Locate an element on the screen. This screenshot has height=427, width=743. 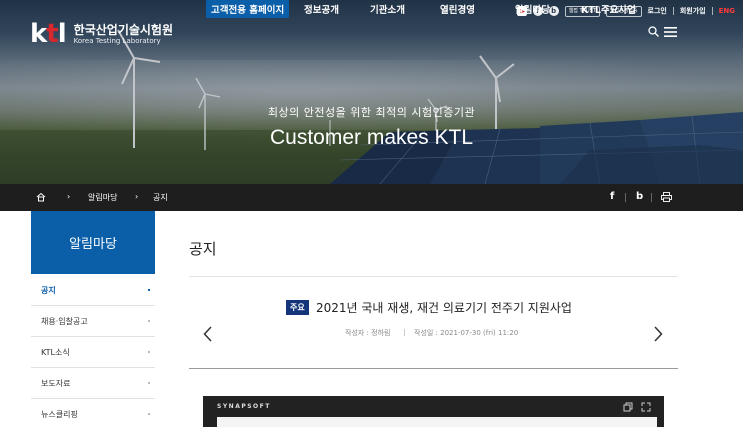
site-logo: ktl 한국산업기술시험원 Korea Testing Laboratory is located at coordinates (102, 34).